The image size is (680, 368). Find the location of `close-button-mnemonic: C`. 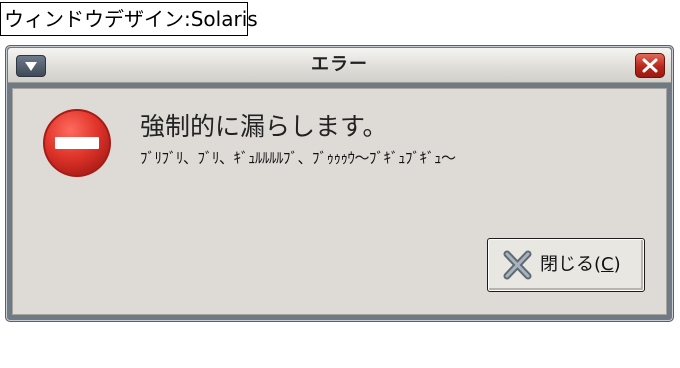

close-button-mnemonic: C is located at coordinates (607, 264).